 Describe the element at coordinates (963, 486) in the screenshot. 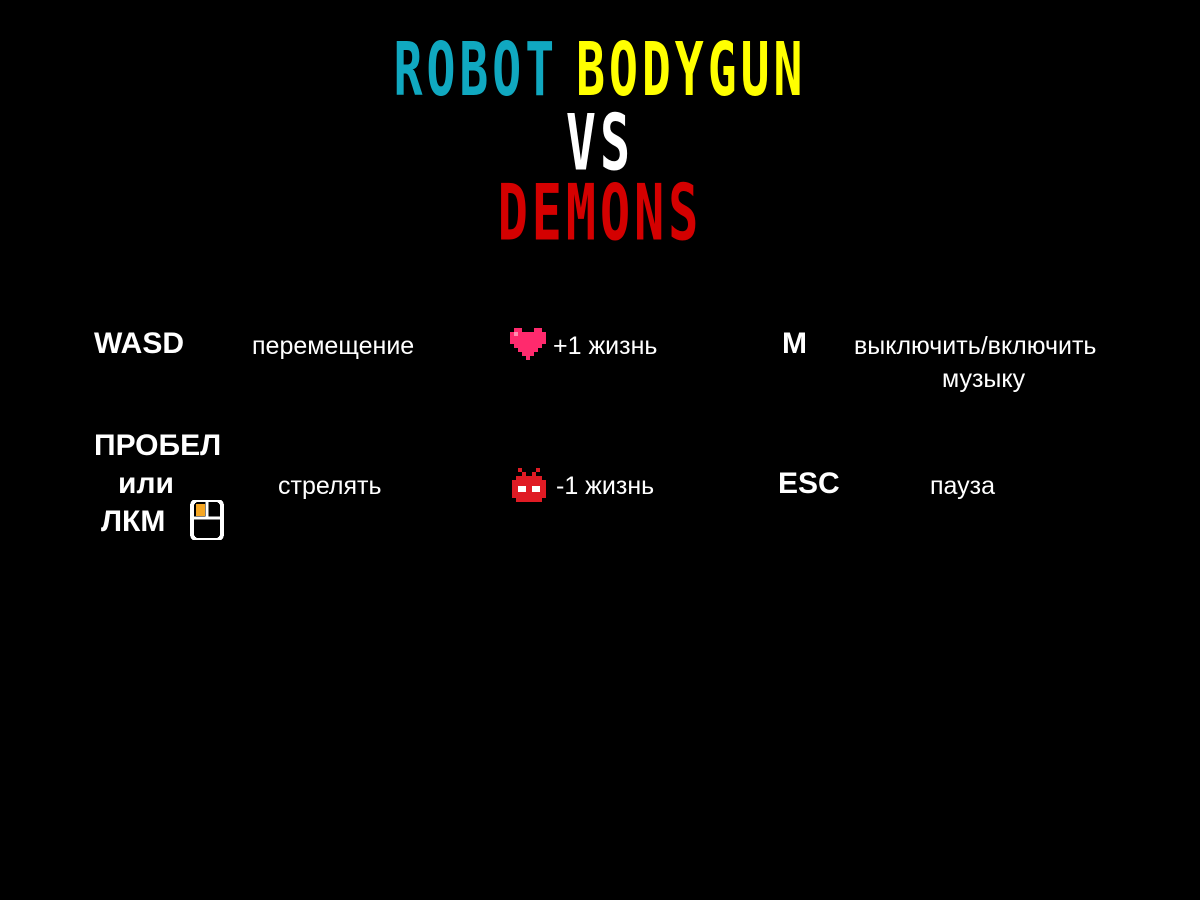

I see `desc-pause: пауза` at that location.